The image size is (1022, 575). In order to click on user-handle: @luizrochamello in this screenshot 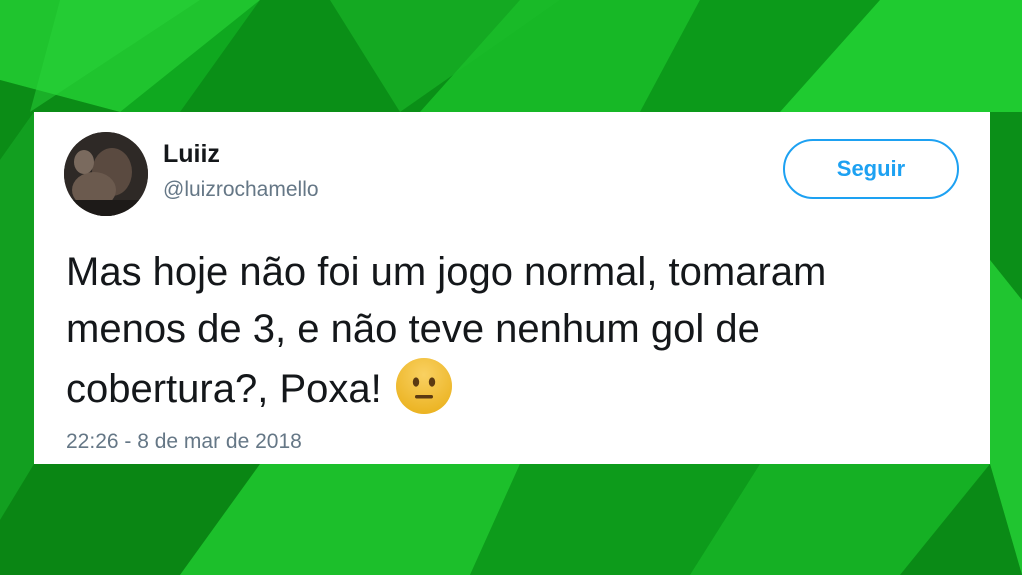, I will do `click(241, 190)`.